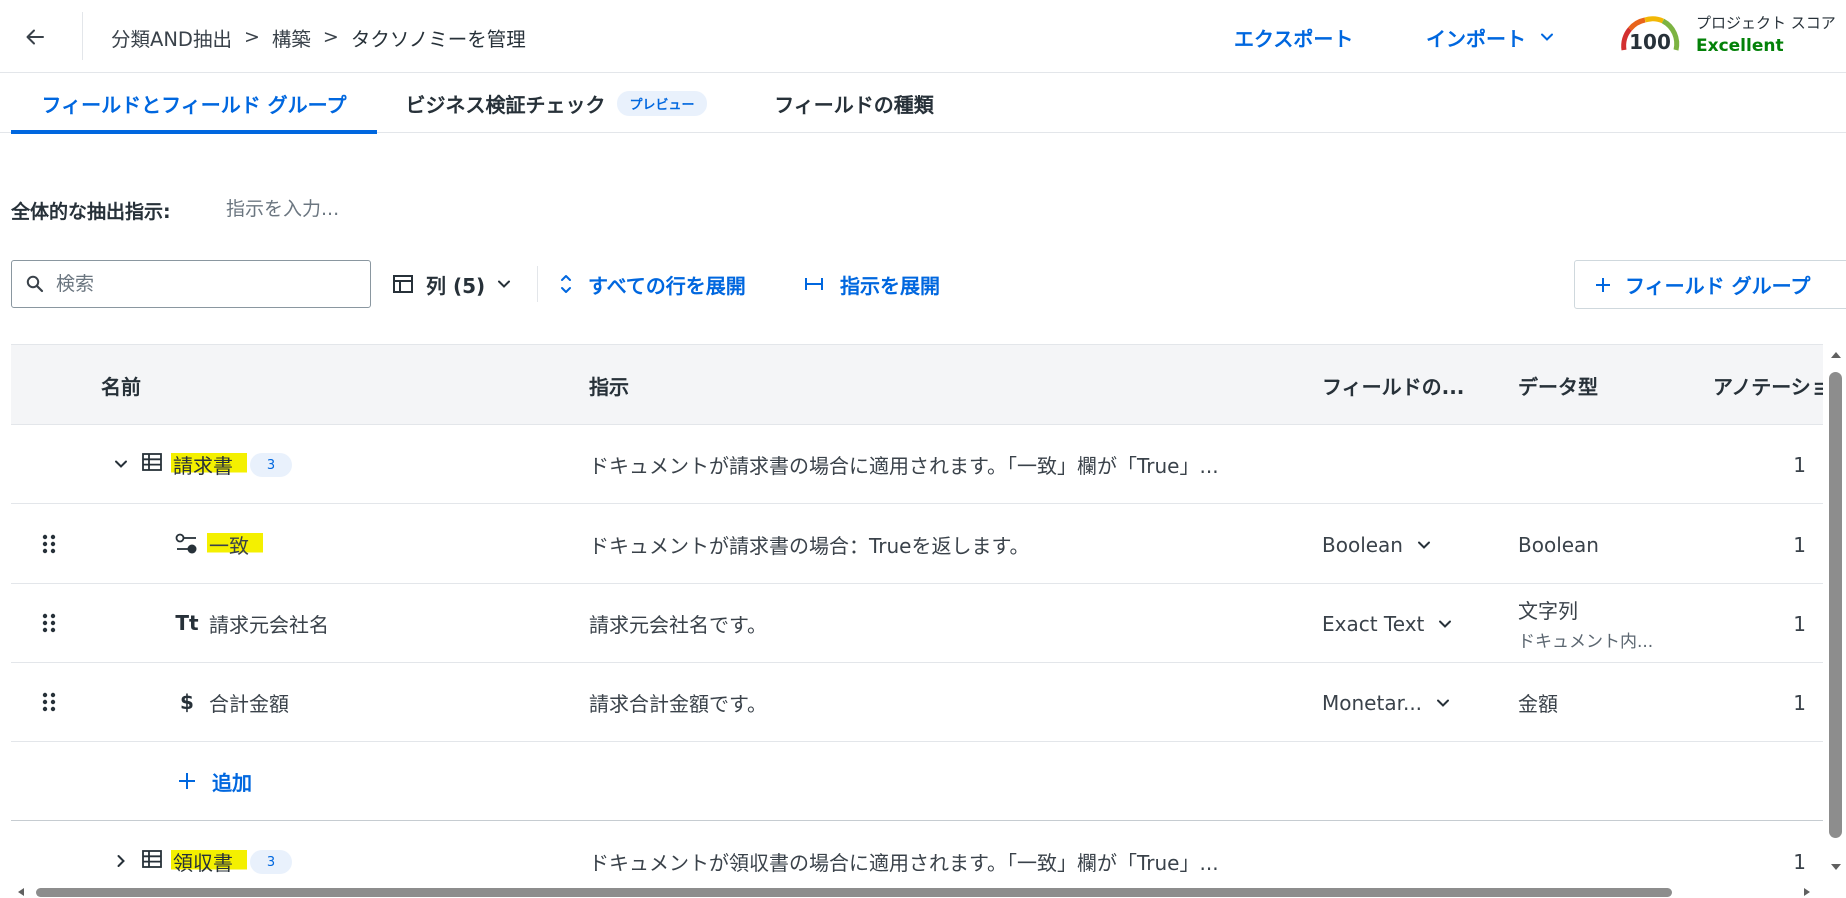 The height and width of the screenshot is (898, 1846). I want to click on column-header-name: 名前, so click(251, 385).